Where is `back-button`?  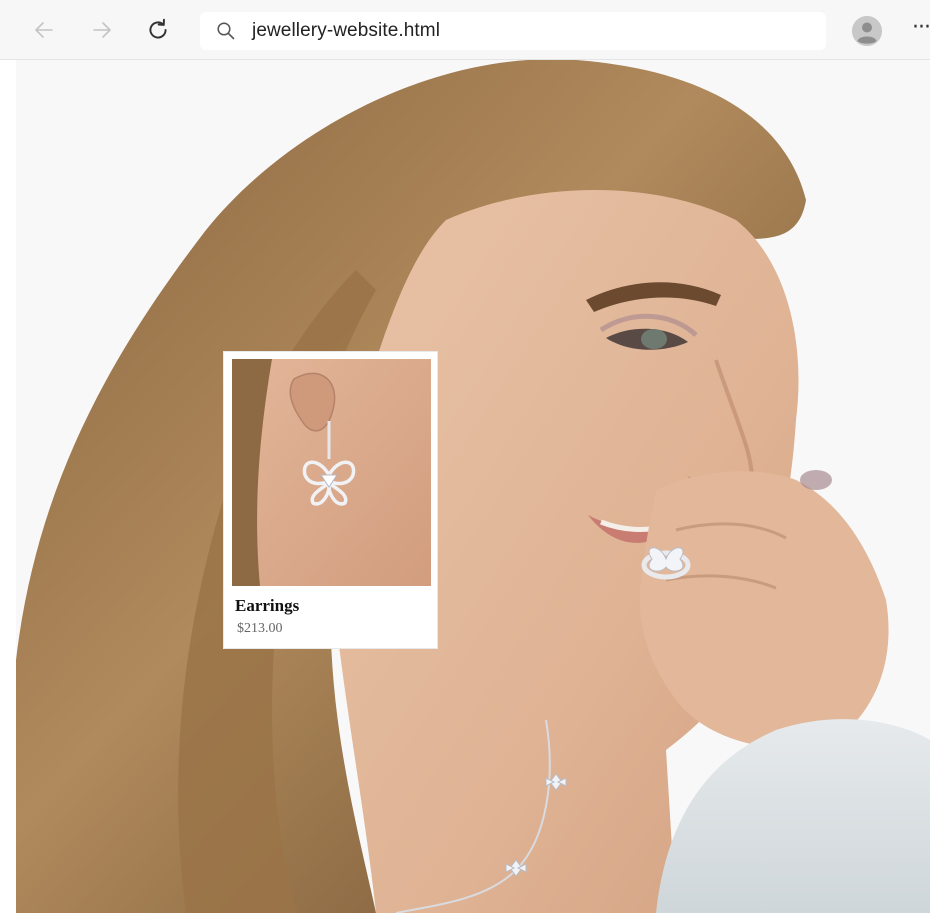 back-button is located at coordinates (44, 30).